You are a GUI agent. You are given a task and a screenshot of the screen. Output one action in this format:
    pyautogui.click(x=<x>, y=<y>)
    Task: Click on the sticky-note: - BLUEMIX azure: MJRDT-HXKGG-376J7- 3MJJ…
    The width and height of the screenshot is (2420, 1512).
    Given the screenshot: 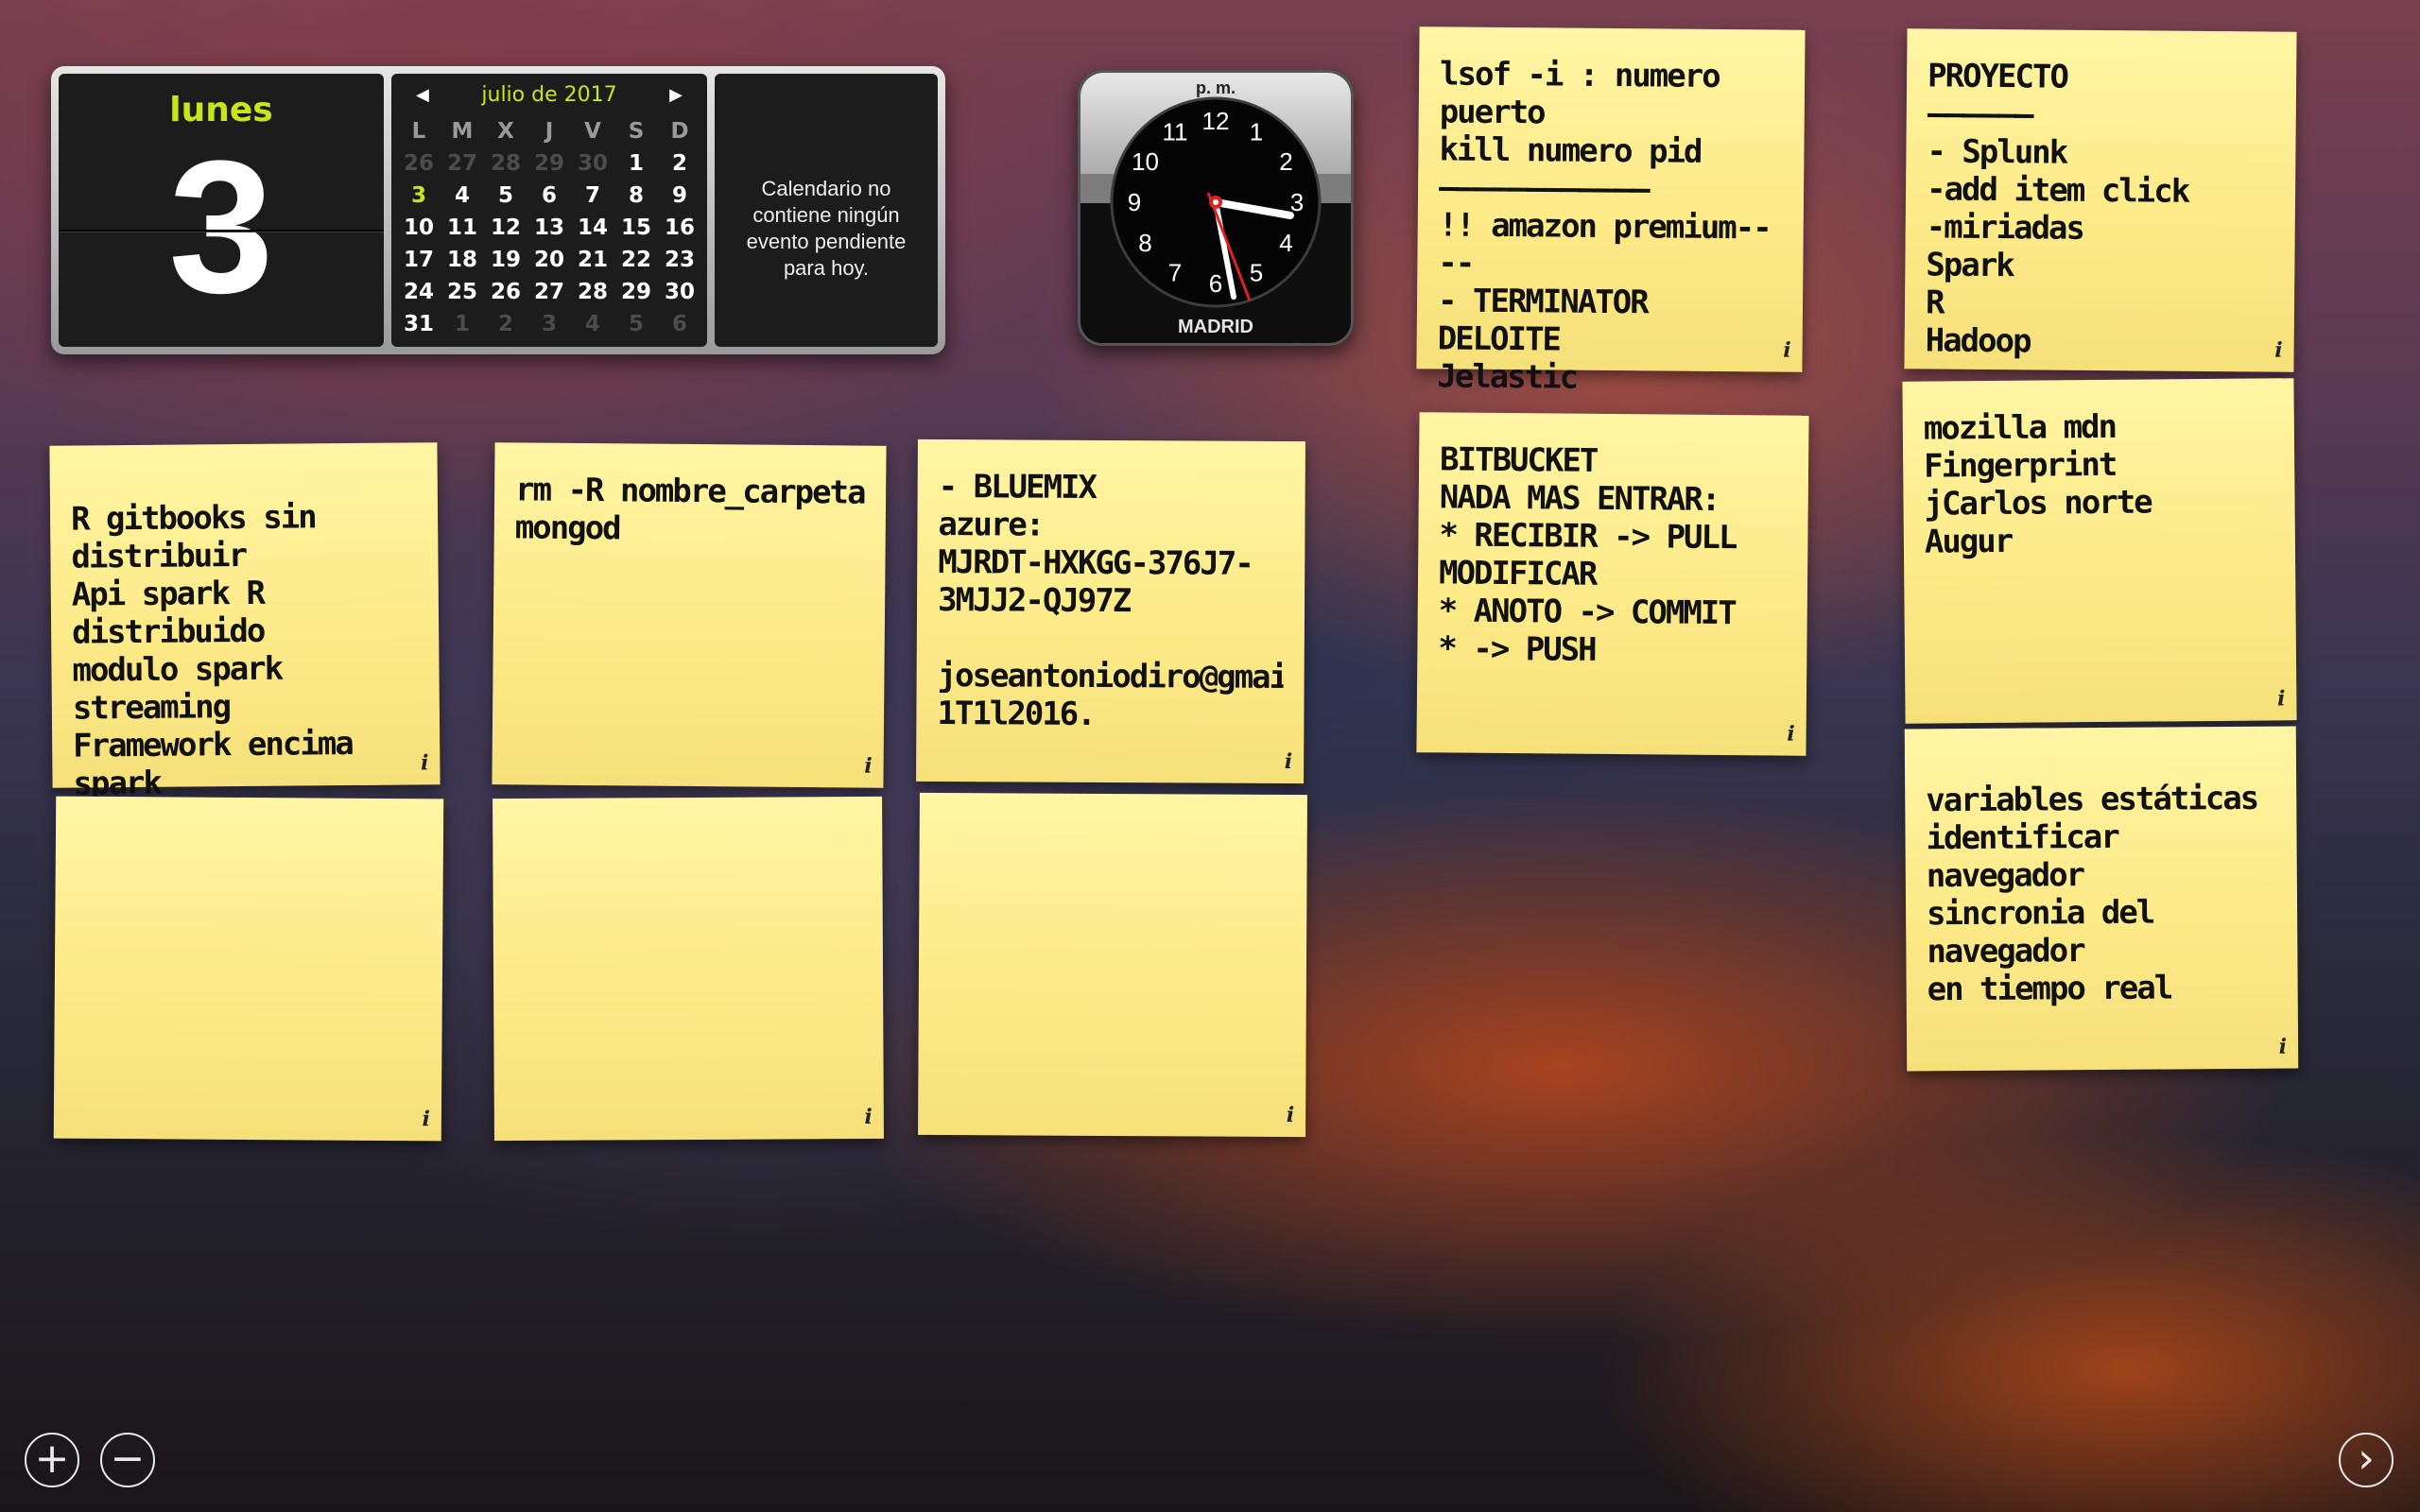 What is the action you would take?
    pyautogui.click(x=1110, y=611)
    